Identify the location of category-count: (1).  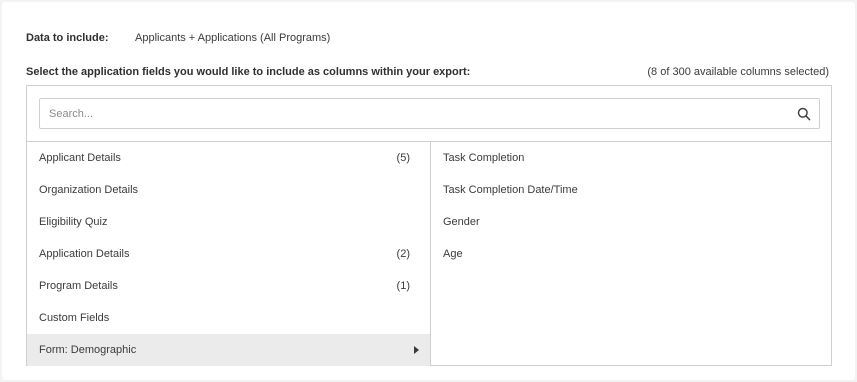
(403, 286).